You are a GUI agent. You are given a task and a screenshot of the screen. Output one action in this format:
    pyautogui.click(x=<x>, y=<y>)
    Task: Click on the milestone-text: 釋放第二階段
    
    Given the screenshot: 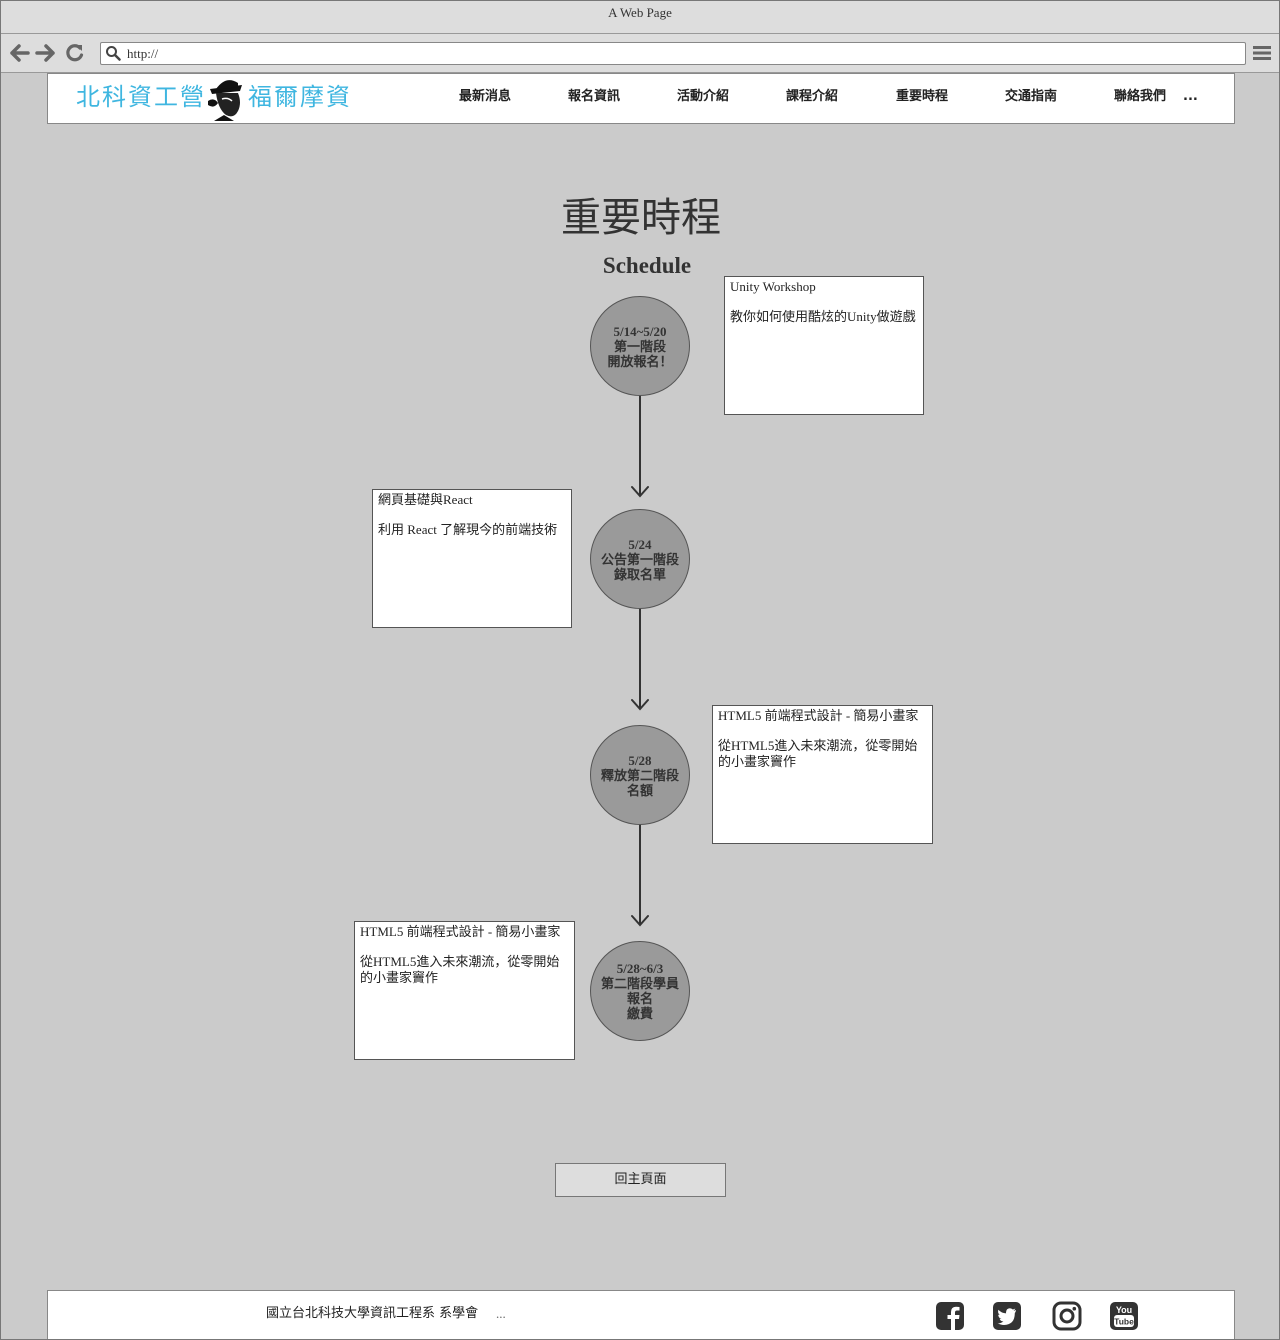 What is the action you would take?
    pyautogui.click(x=639, y=775)
    